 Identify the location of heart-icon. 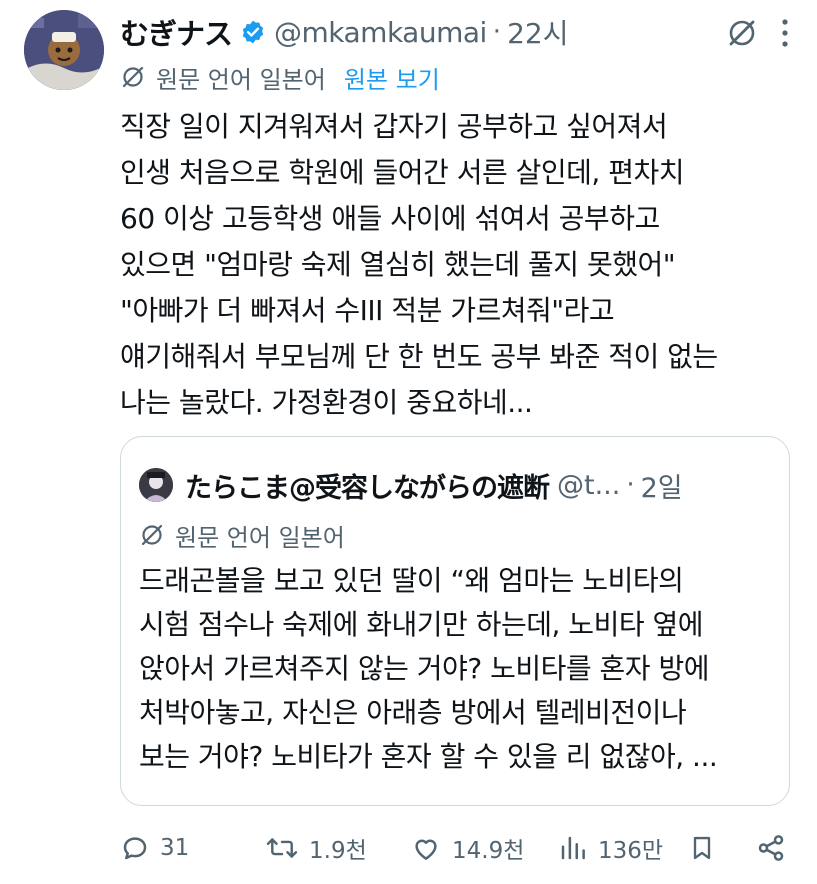
(426, 848).